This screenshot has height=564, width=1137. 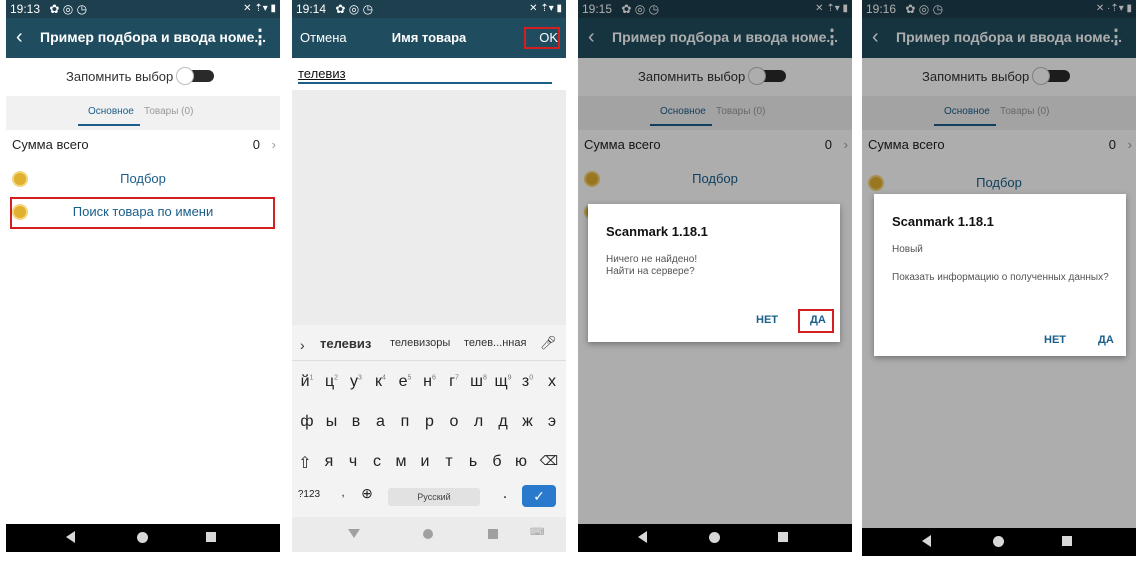 What do you see at coordinates (425, 462) in the screenshot?
I see `key: и` at bounding box center [425, 462].